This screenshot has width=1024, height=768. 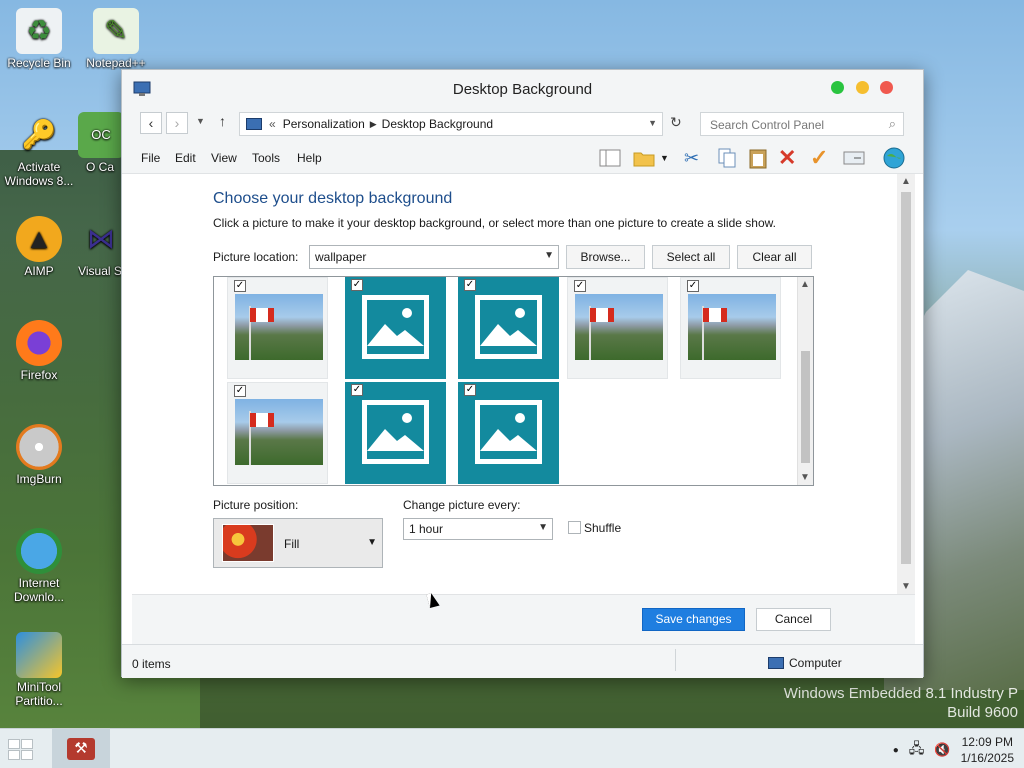 What do you see at coordinates (99, 167) in the screenshot?
I see `desktop-icon-label: O Ca` at bounding box center [99, 167].